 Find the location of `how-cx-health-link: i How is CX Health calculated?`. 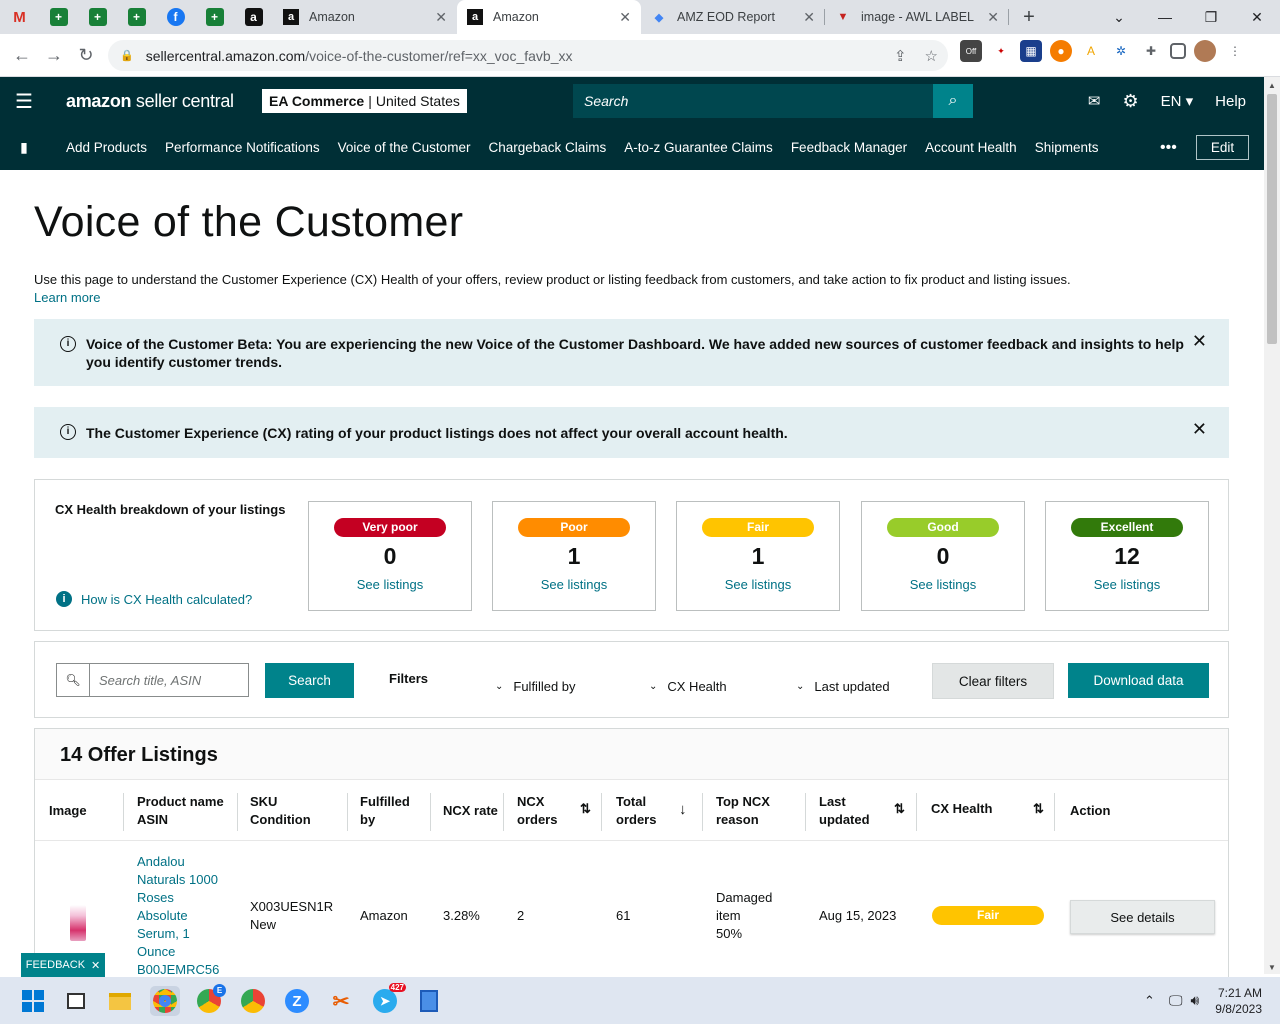

how-cx-health-link: i How is CX Health calculated? is located at coordinates (154, 599).